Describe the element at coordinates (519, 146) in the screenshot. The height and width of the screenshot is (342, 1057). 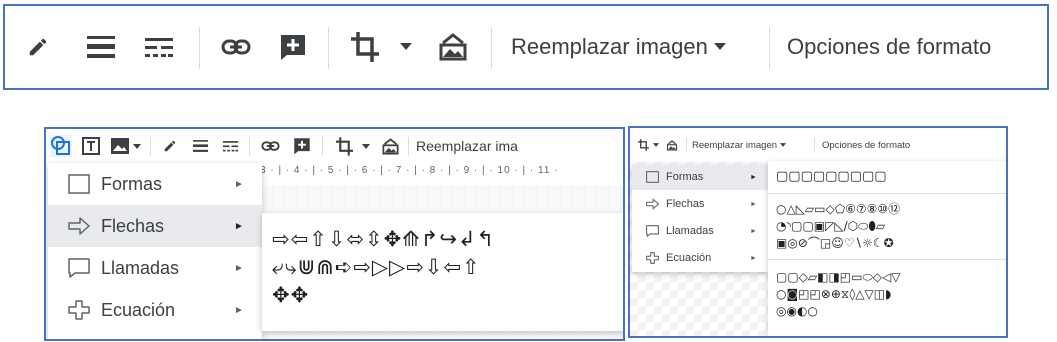
I see `replace-image-button: Reemplazar ima` at that location.